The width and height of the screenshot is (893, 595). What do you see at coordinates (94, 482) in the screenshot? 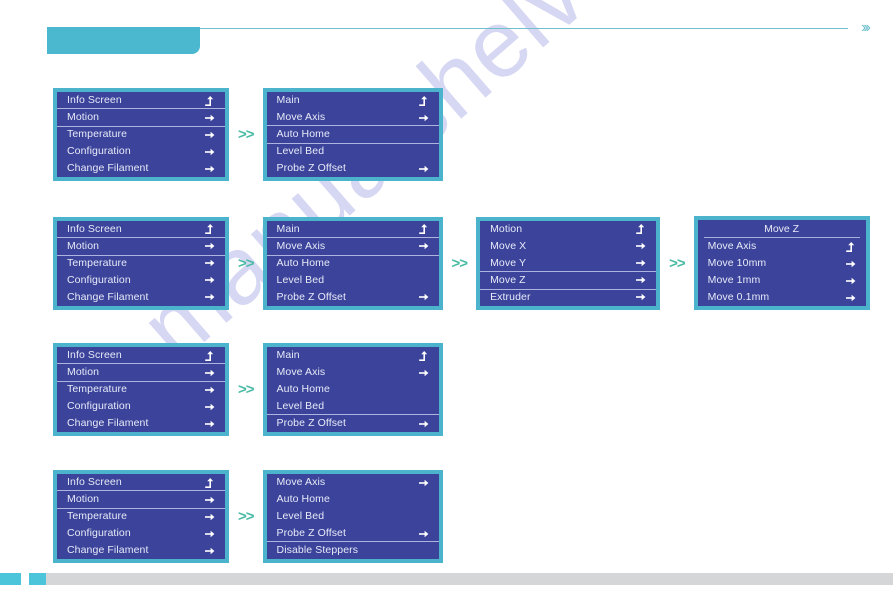
I see `lcd-menu-item-label: Info Screen` at bounding box center [94, 482].